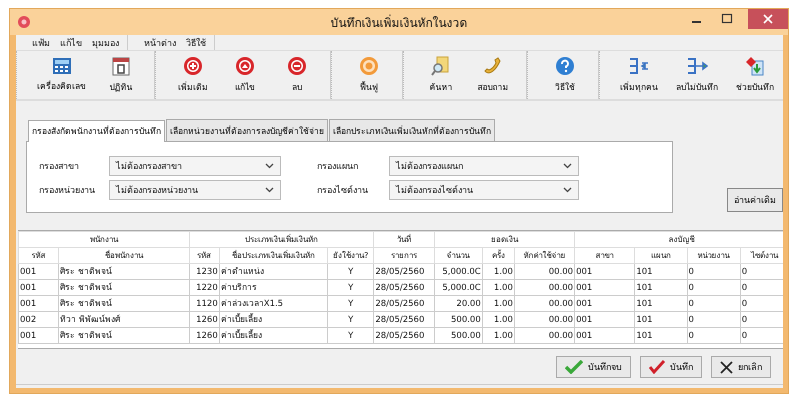 The image size is (789, 401). I want to click on column-header: ครั้ง, so click(498, 256).